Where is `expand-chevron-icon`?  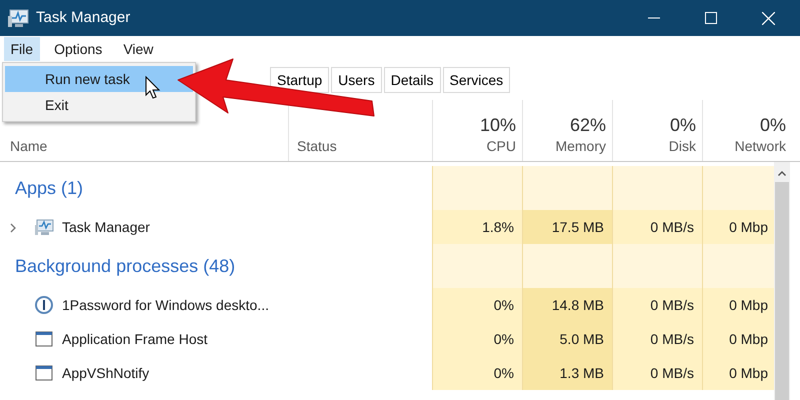 expand-chevron-icon is located at coordinates (13, 227).